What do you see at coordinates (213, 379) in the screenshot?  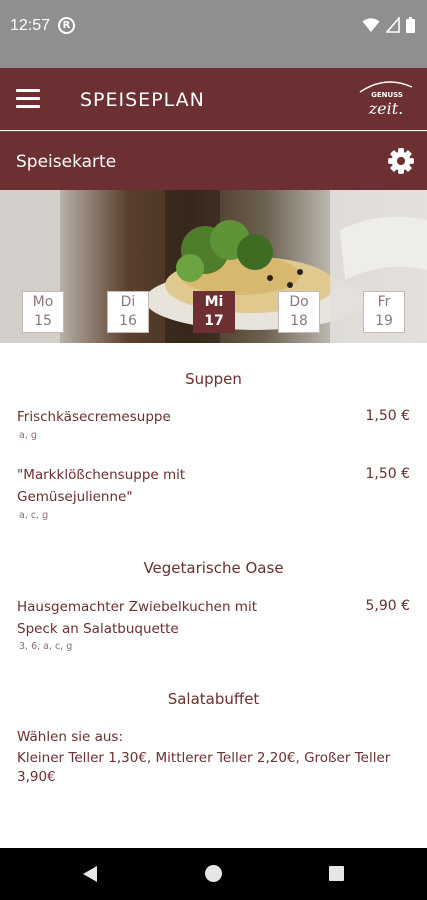 I see `section-title-suppen: Suppen` at bounding box center [213, 379].